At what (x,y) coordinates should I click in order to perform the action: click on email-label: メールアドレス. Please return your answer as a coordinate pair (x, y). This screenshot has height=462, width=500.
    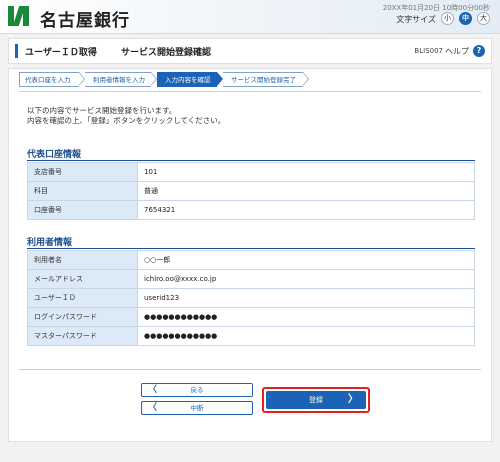
    Looking at the image, I should click on (82, 279).